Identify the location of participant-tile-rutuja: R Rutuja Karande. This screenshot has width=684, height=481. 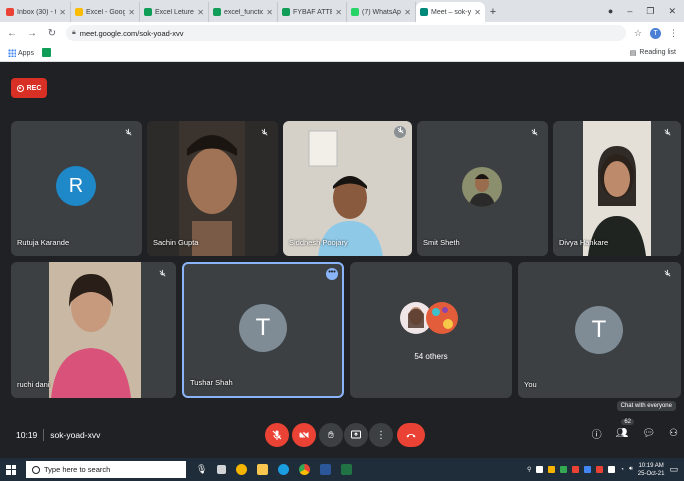
(76, 188).